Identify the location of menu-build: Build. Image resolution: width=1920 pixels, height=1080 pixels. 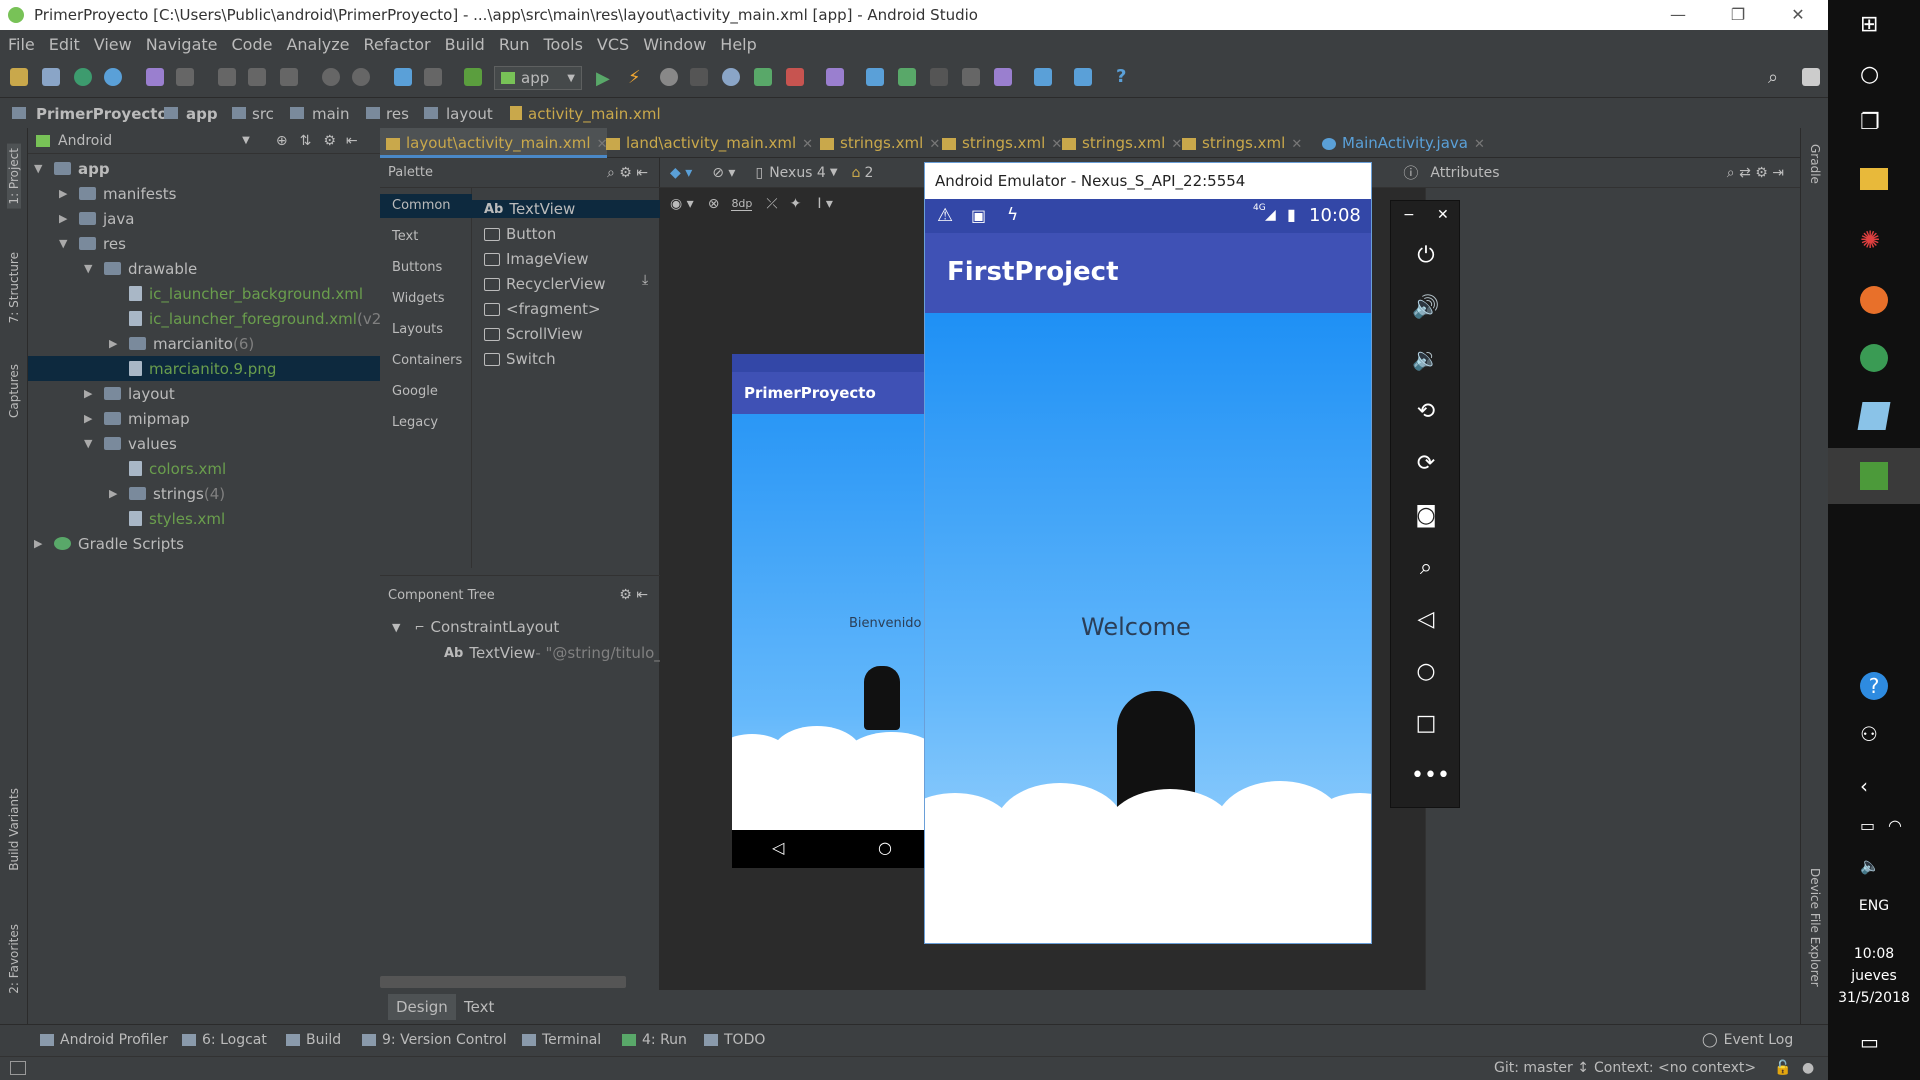
(465, 44).